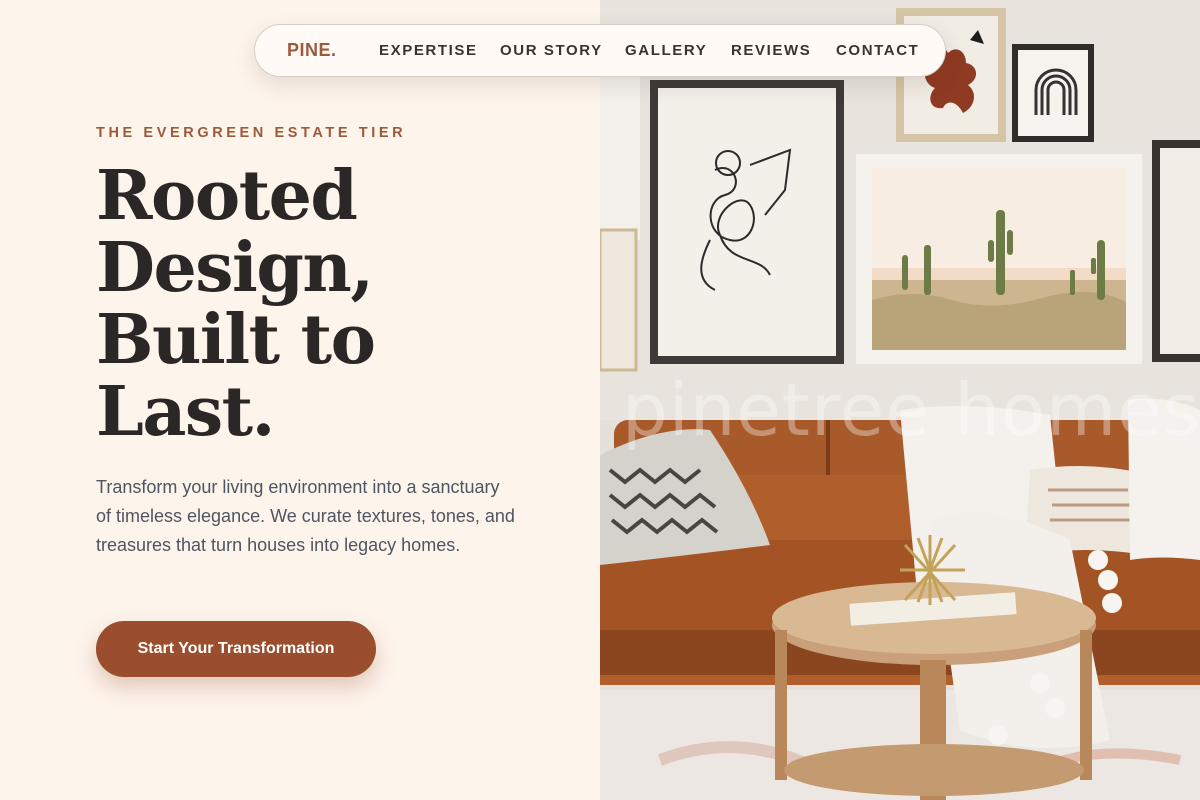 The image size is (1200, 800). What do you see at coordinates (235, 268) in the screenshot?
I see `headline-line-2: Design,` at bounding box center [235, 268].